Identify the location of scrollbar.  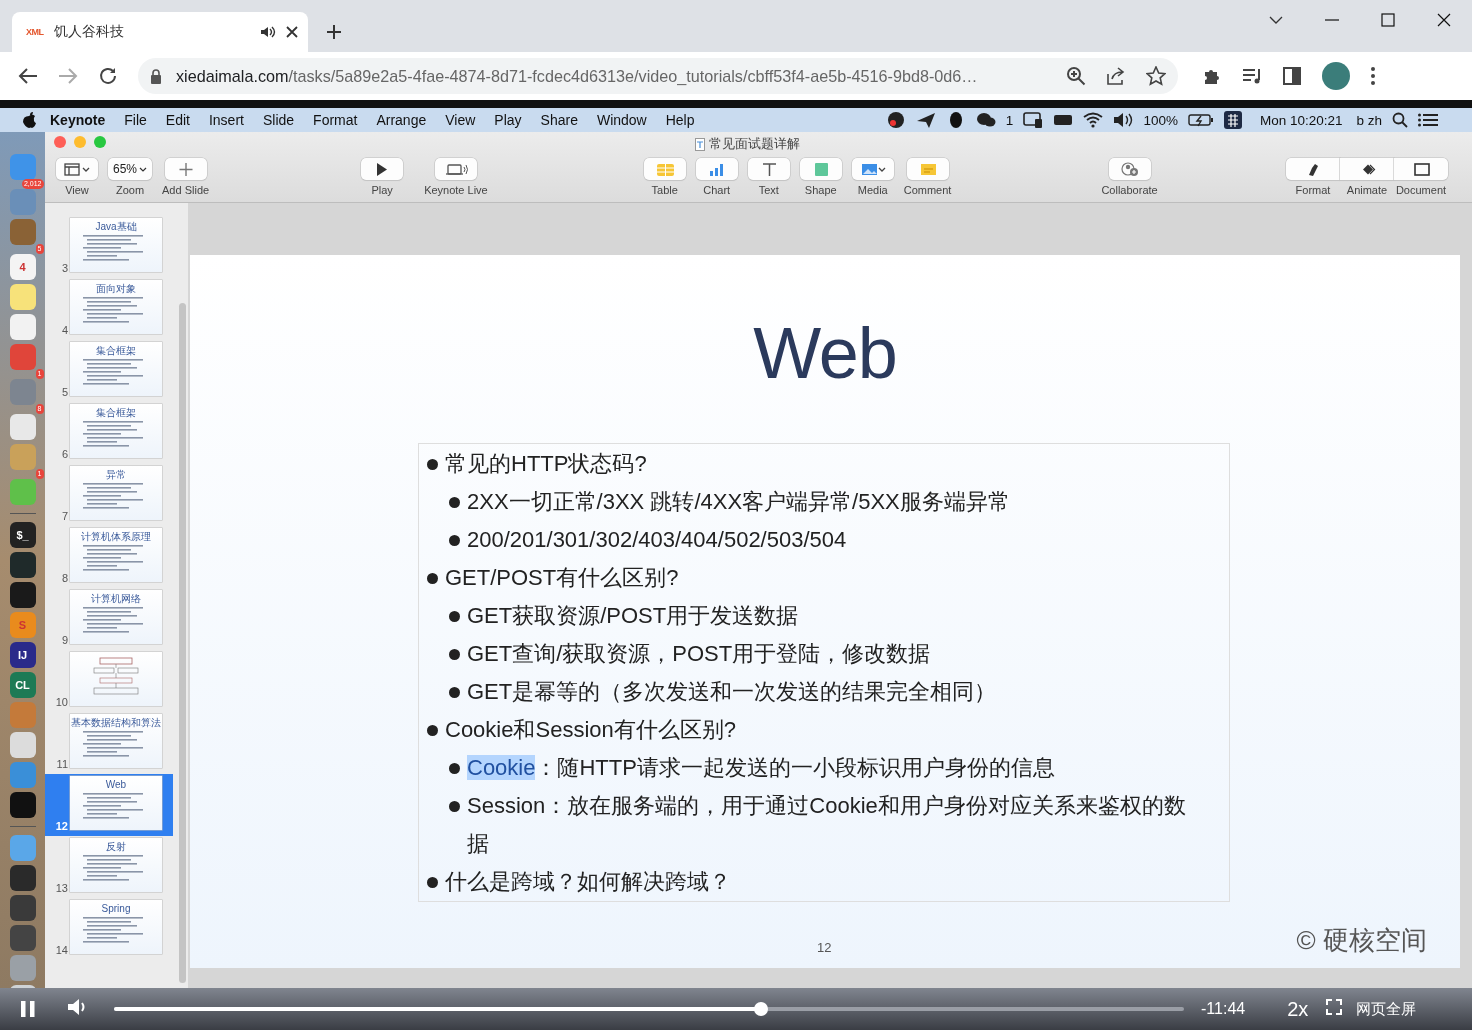
(182, 643).